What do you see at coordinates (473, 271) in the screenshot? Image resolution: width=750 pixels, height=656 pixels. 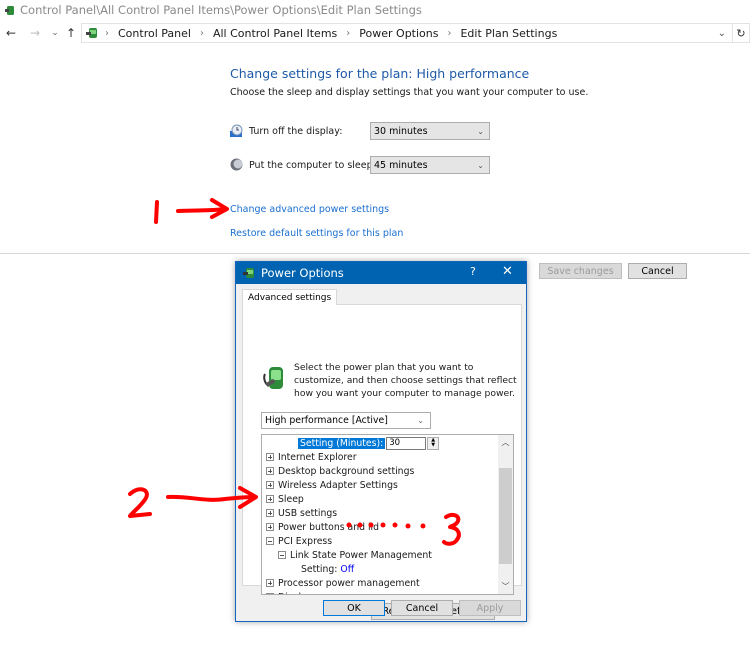 I see `help-icon: ?` at bounding box center [473, 271].